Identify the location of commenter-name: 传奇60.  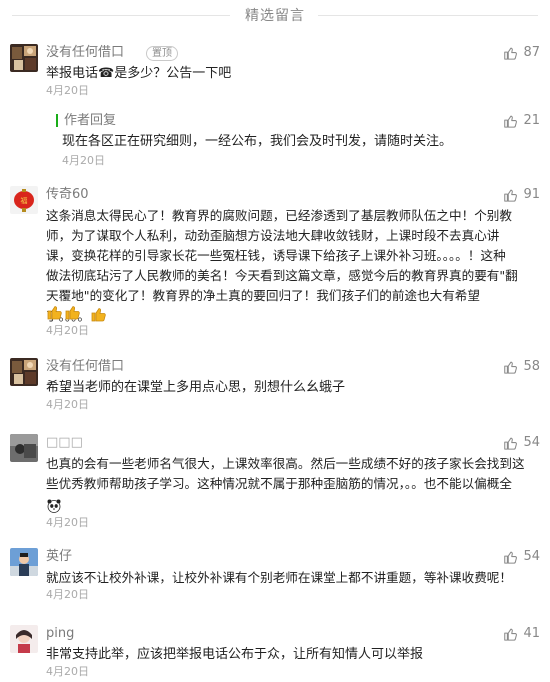
(67, 194).